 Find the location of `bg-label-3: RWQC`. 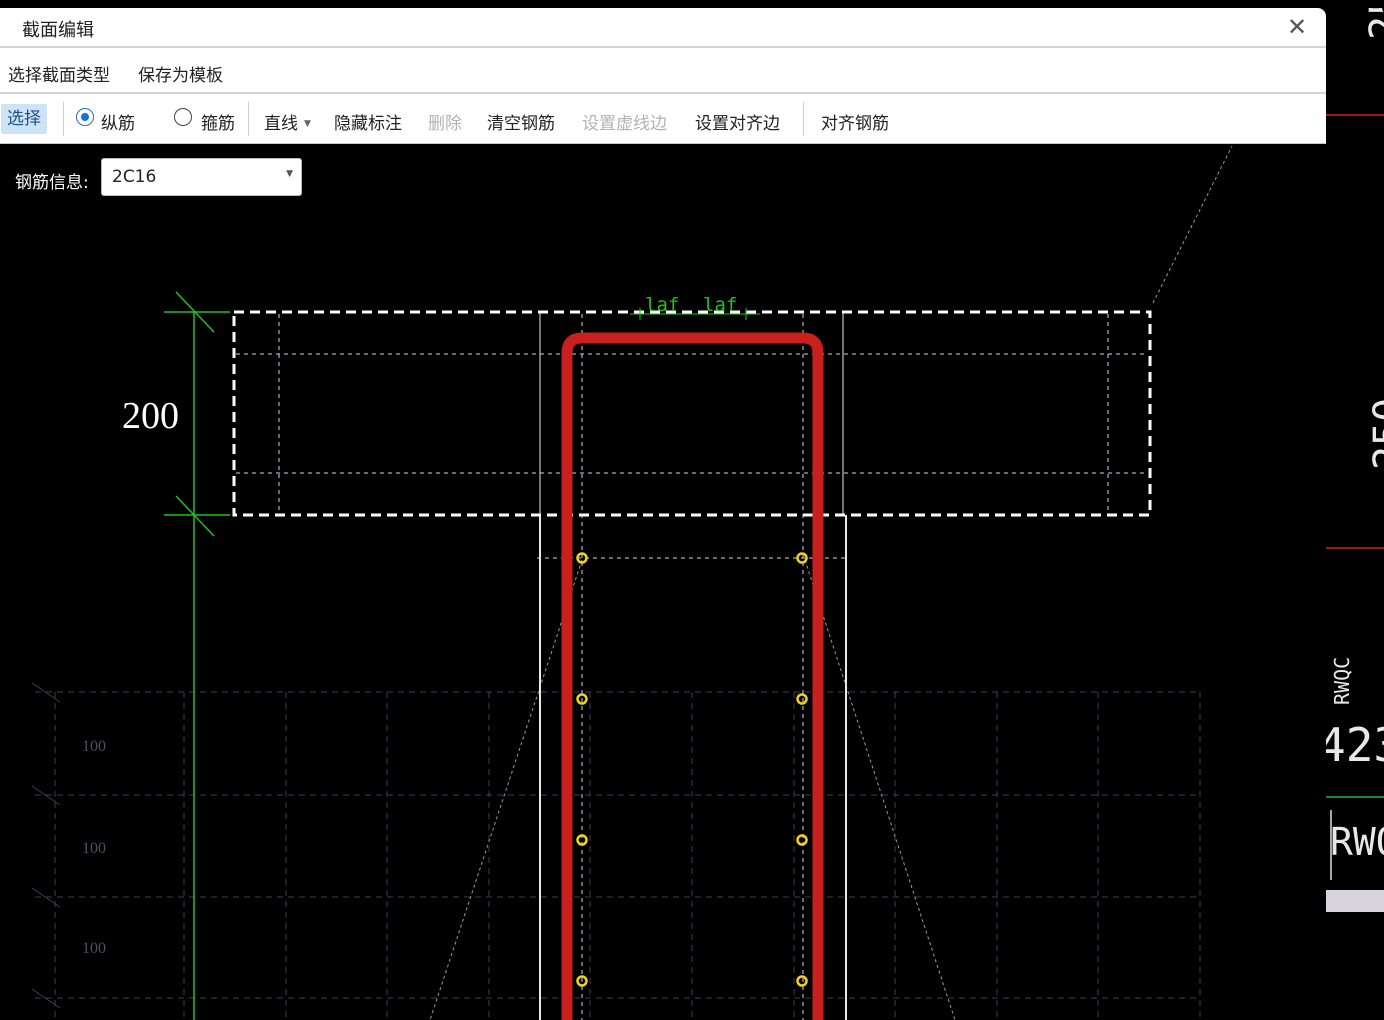

bg-label-3: RWQC is located at coordinates (1342, 680).